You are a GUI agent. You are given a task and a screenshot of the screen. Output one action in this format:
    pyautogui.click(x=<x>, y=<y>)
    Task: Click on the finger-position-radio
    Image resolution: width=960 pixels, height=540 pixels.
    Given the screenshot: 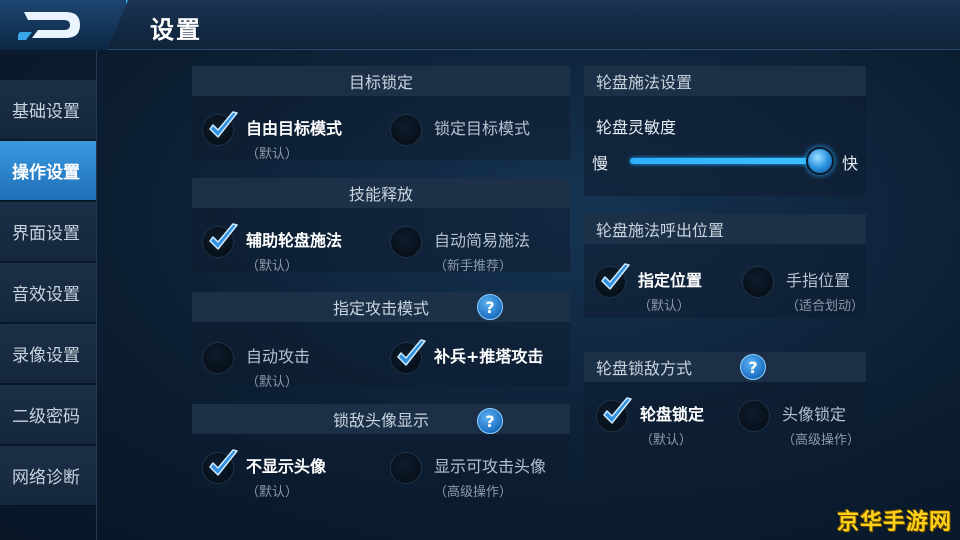 What is the action you would take?
    pyautogui.click(x=758, y=282)
    